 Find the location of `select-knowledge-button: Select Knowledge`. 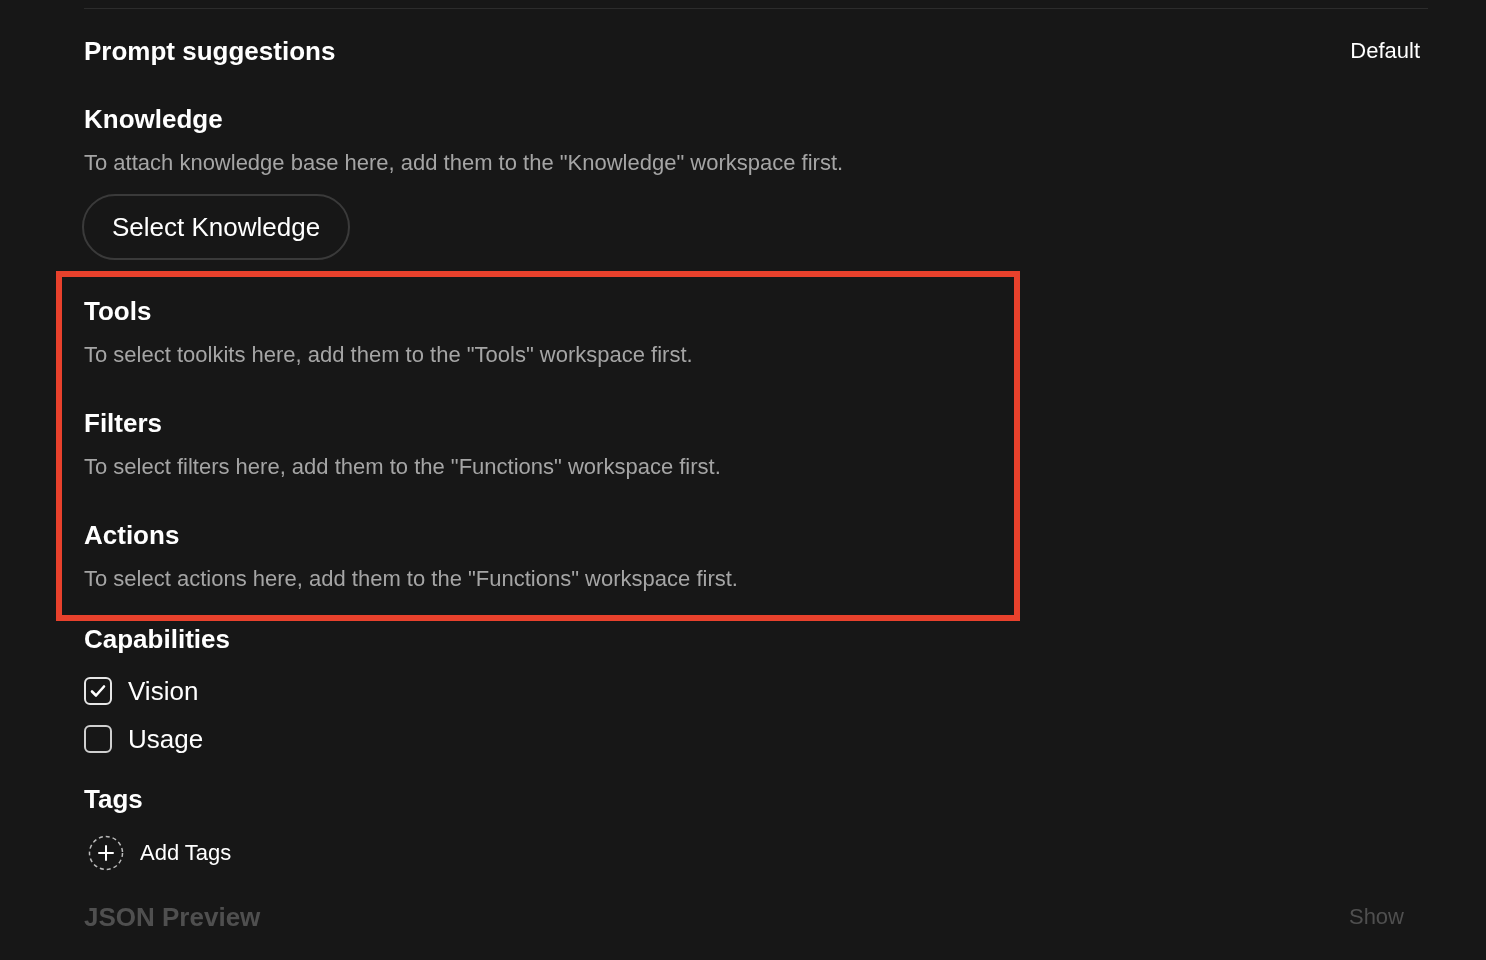

select-knowledge-button: Select Knowledge is located at coordinates (216, 227).